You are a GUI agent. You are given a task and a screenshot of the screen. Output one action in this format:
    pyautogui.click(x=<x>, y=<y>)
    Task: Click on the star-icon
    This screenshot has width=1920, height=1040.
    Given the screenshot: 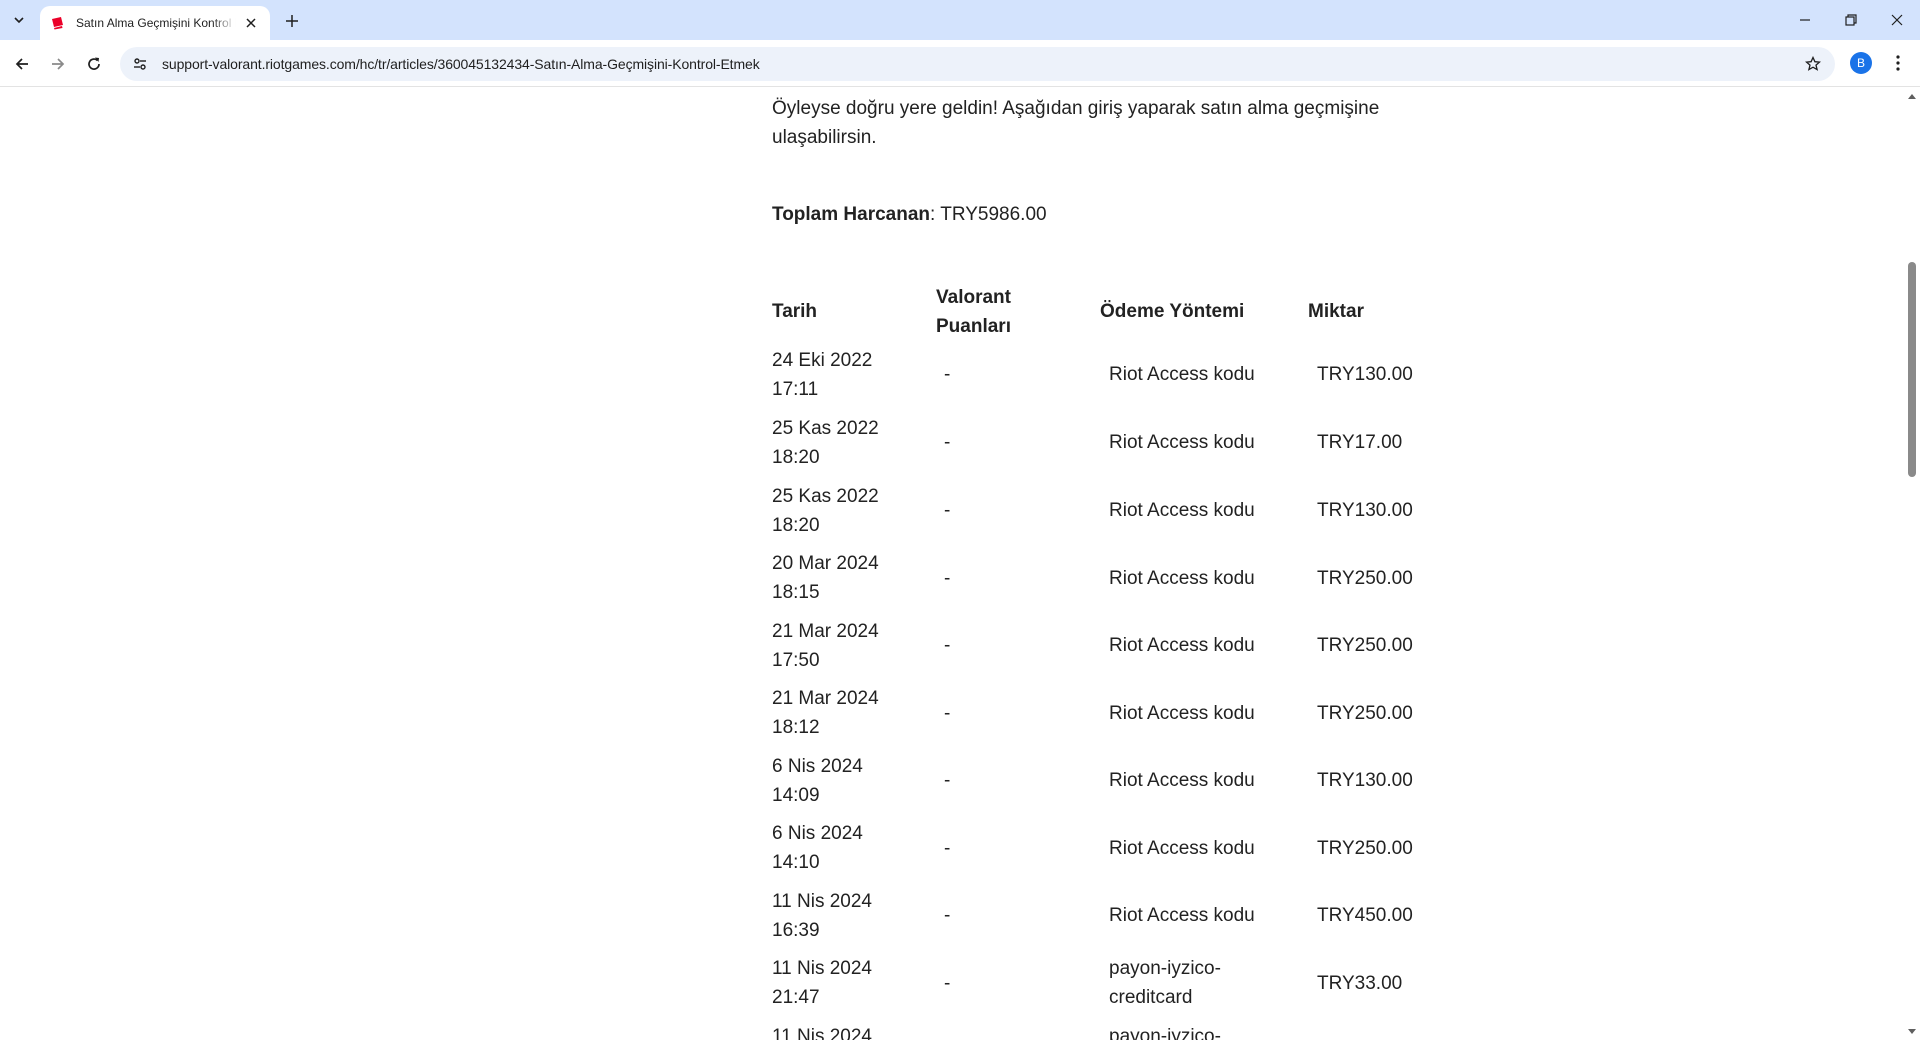 What is the action you would take?
    pyautogui.click(x=1813, y=64)
    